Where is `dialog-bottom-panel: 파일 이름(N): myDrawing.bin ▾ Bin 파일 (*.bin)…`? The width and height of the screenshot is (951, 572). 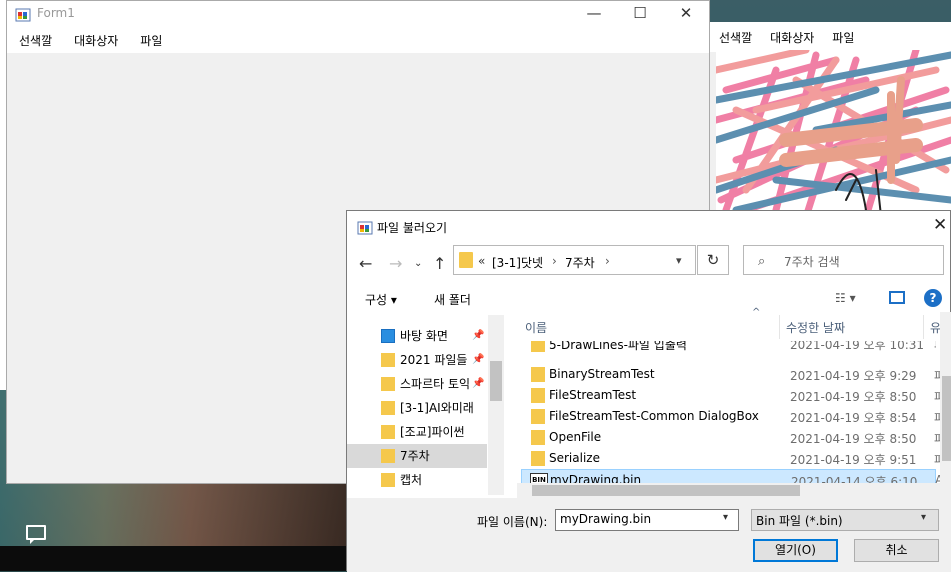
dialog-bottom-panel: 파일 이름(N): myDrawing.bin ▾ Bin 파일 (*.bin)… is located at coordinates (649, 535).